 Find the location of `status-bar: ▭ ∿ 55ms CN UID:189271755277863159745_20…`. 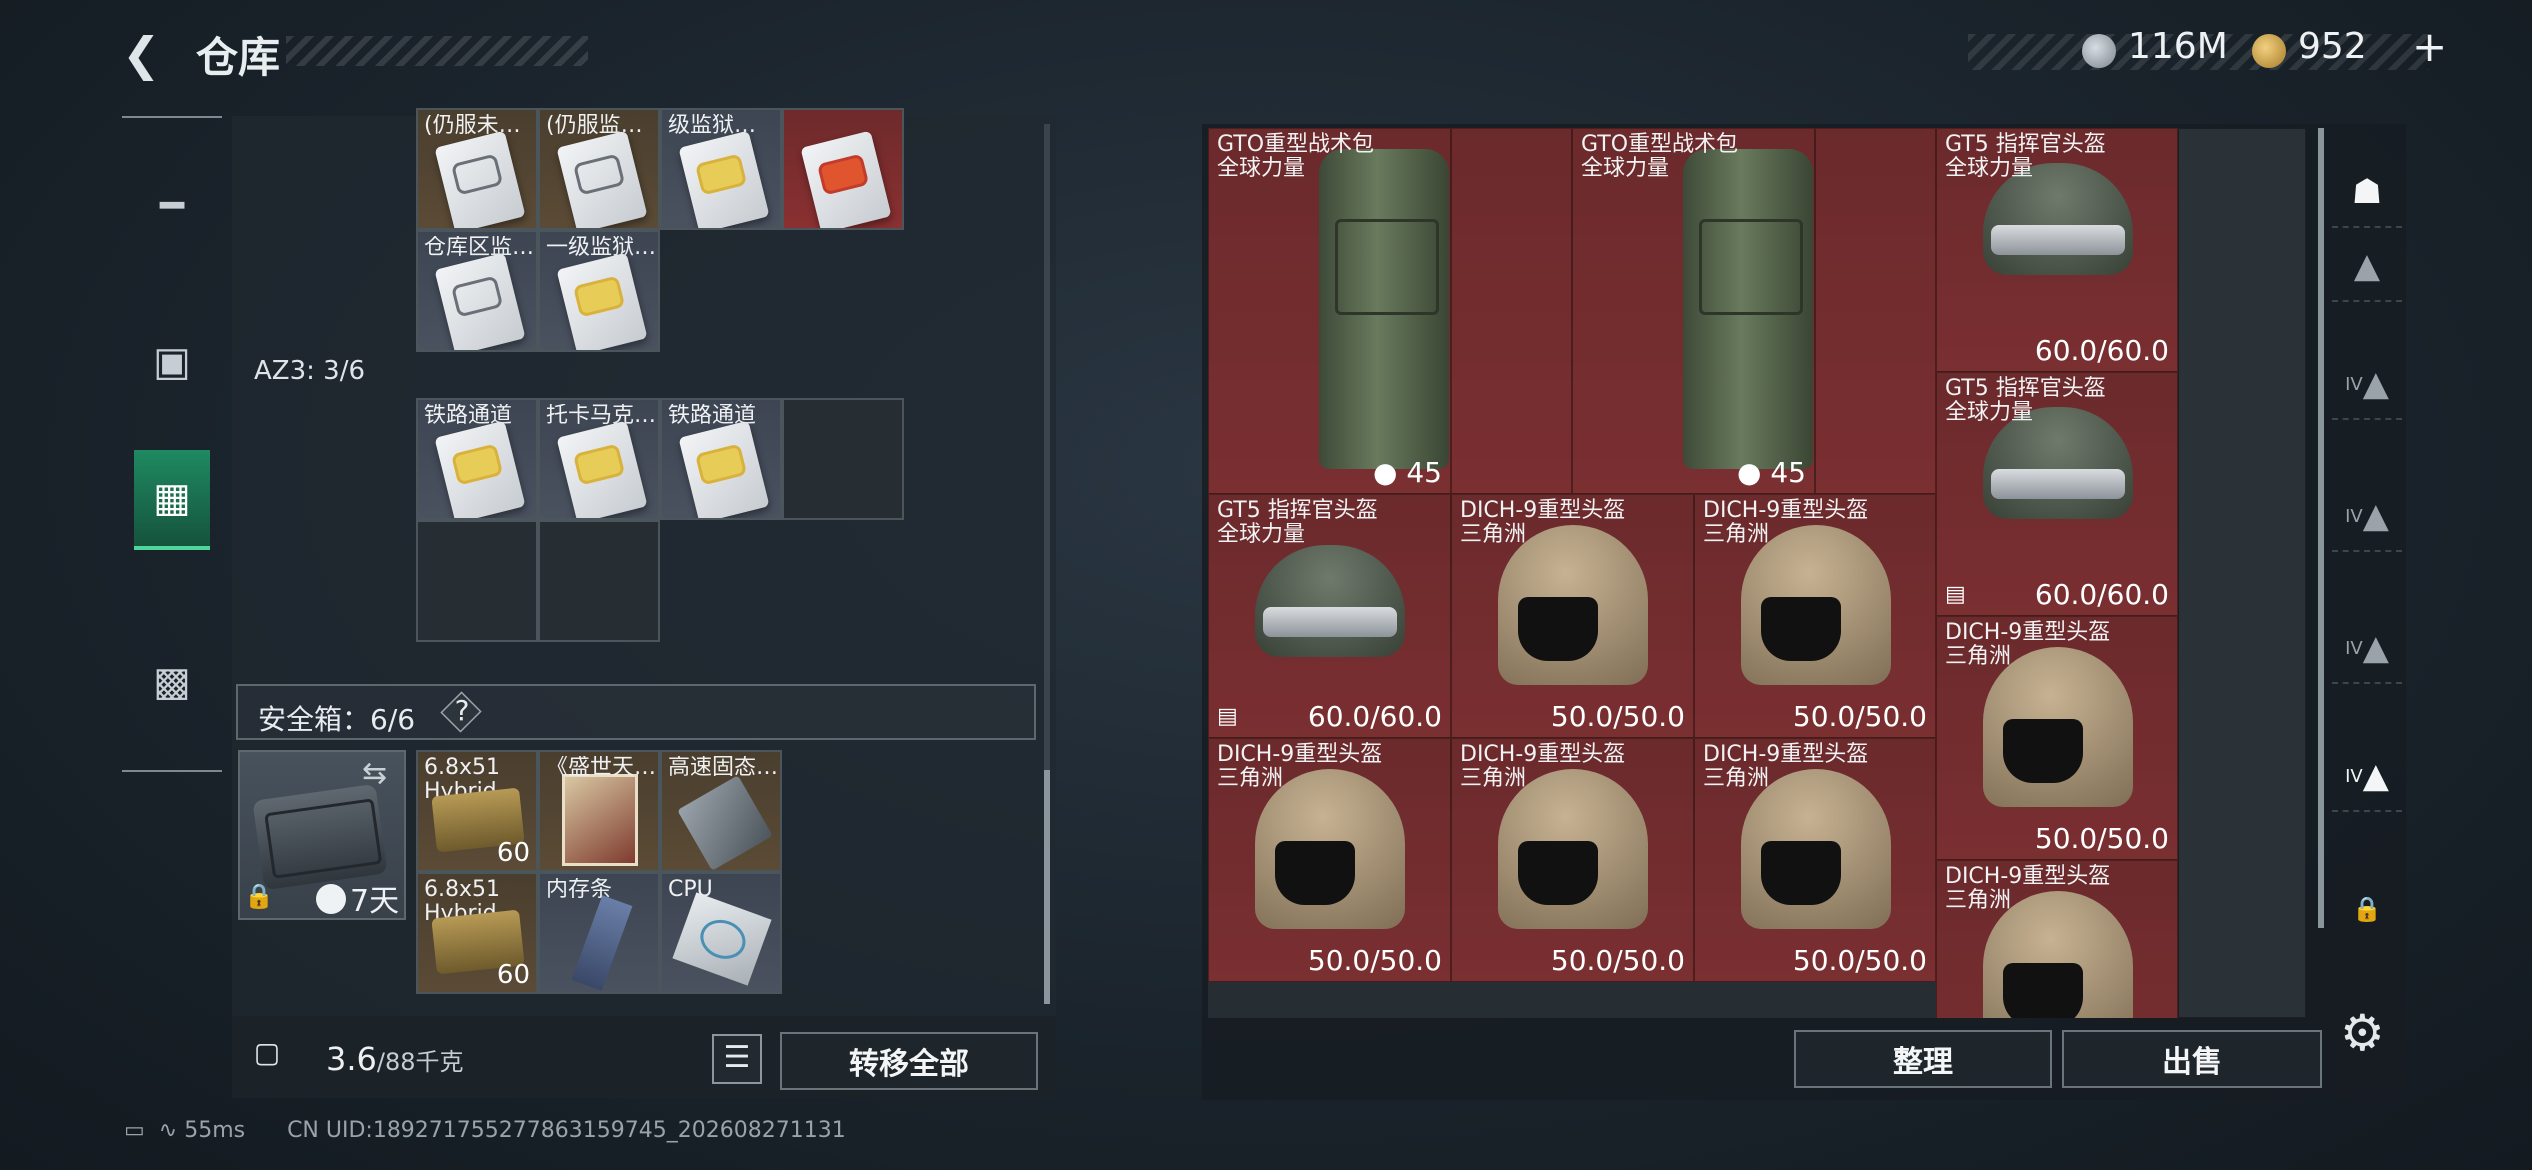

status-bar: ▭ ∿ 55ms CN UID:189271755277863159745_20… is located at coordinates (485, 1130).